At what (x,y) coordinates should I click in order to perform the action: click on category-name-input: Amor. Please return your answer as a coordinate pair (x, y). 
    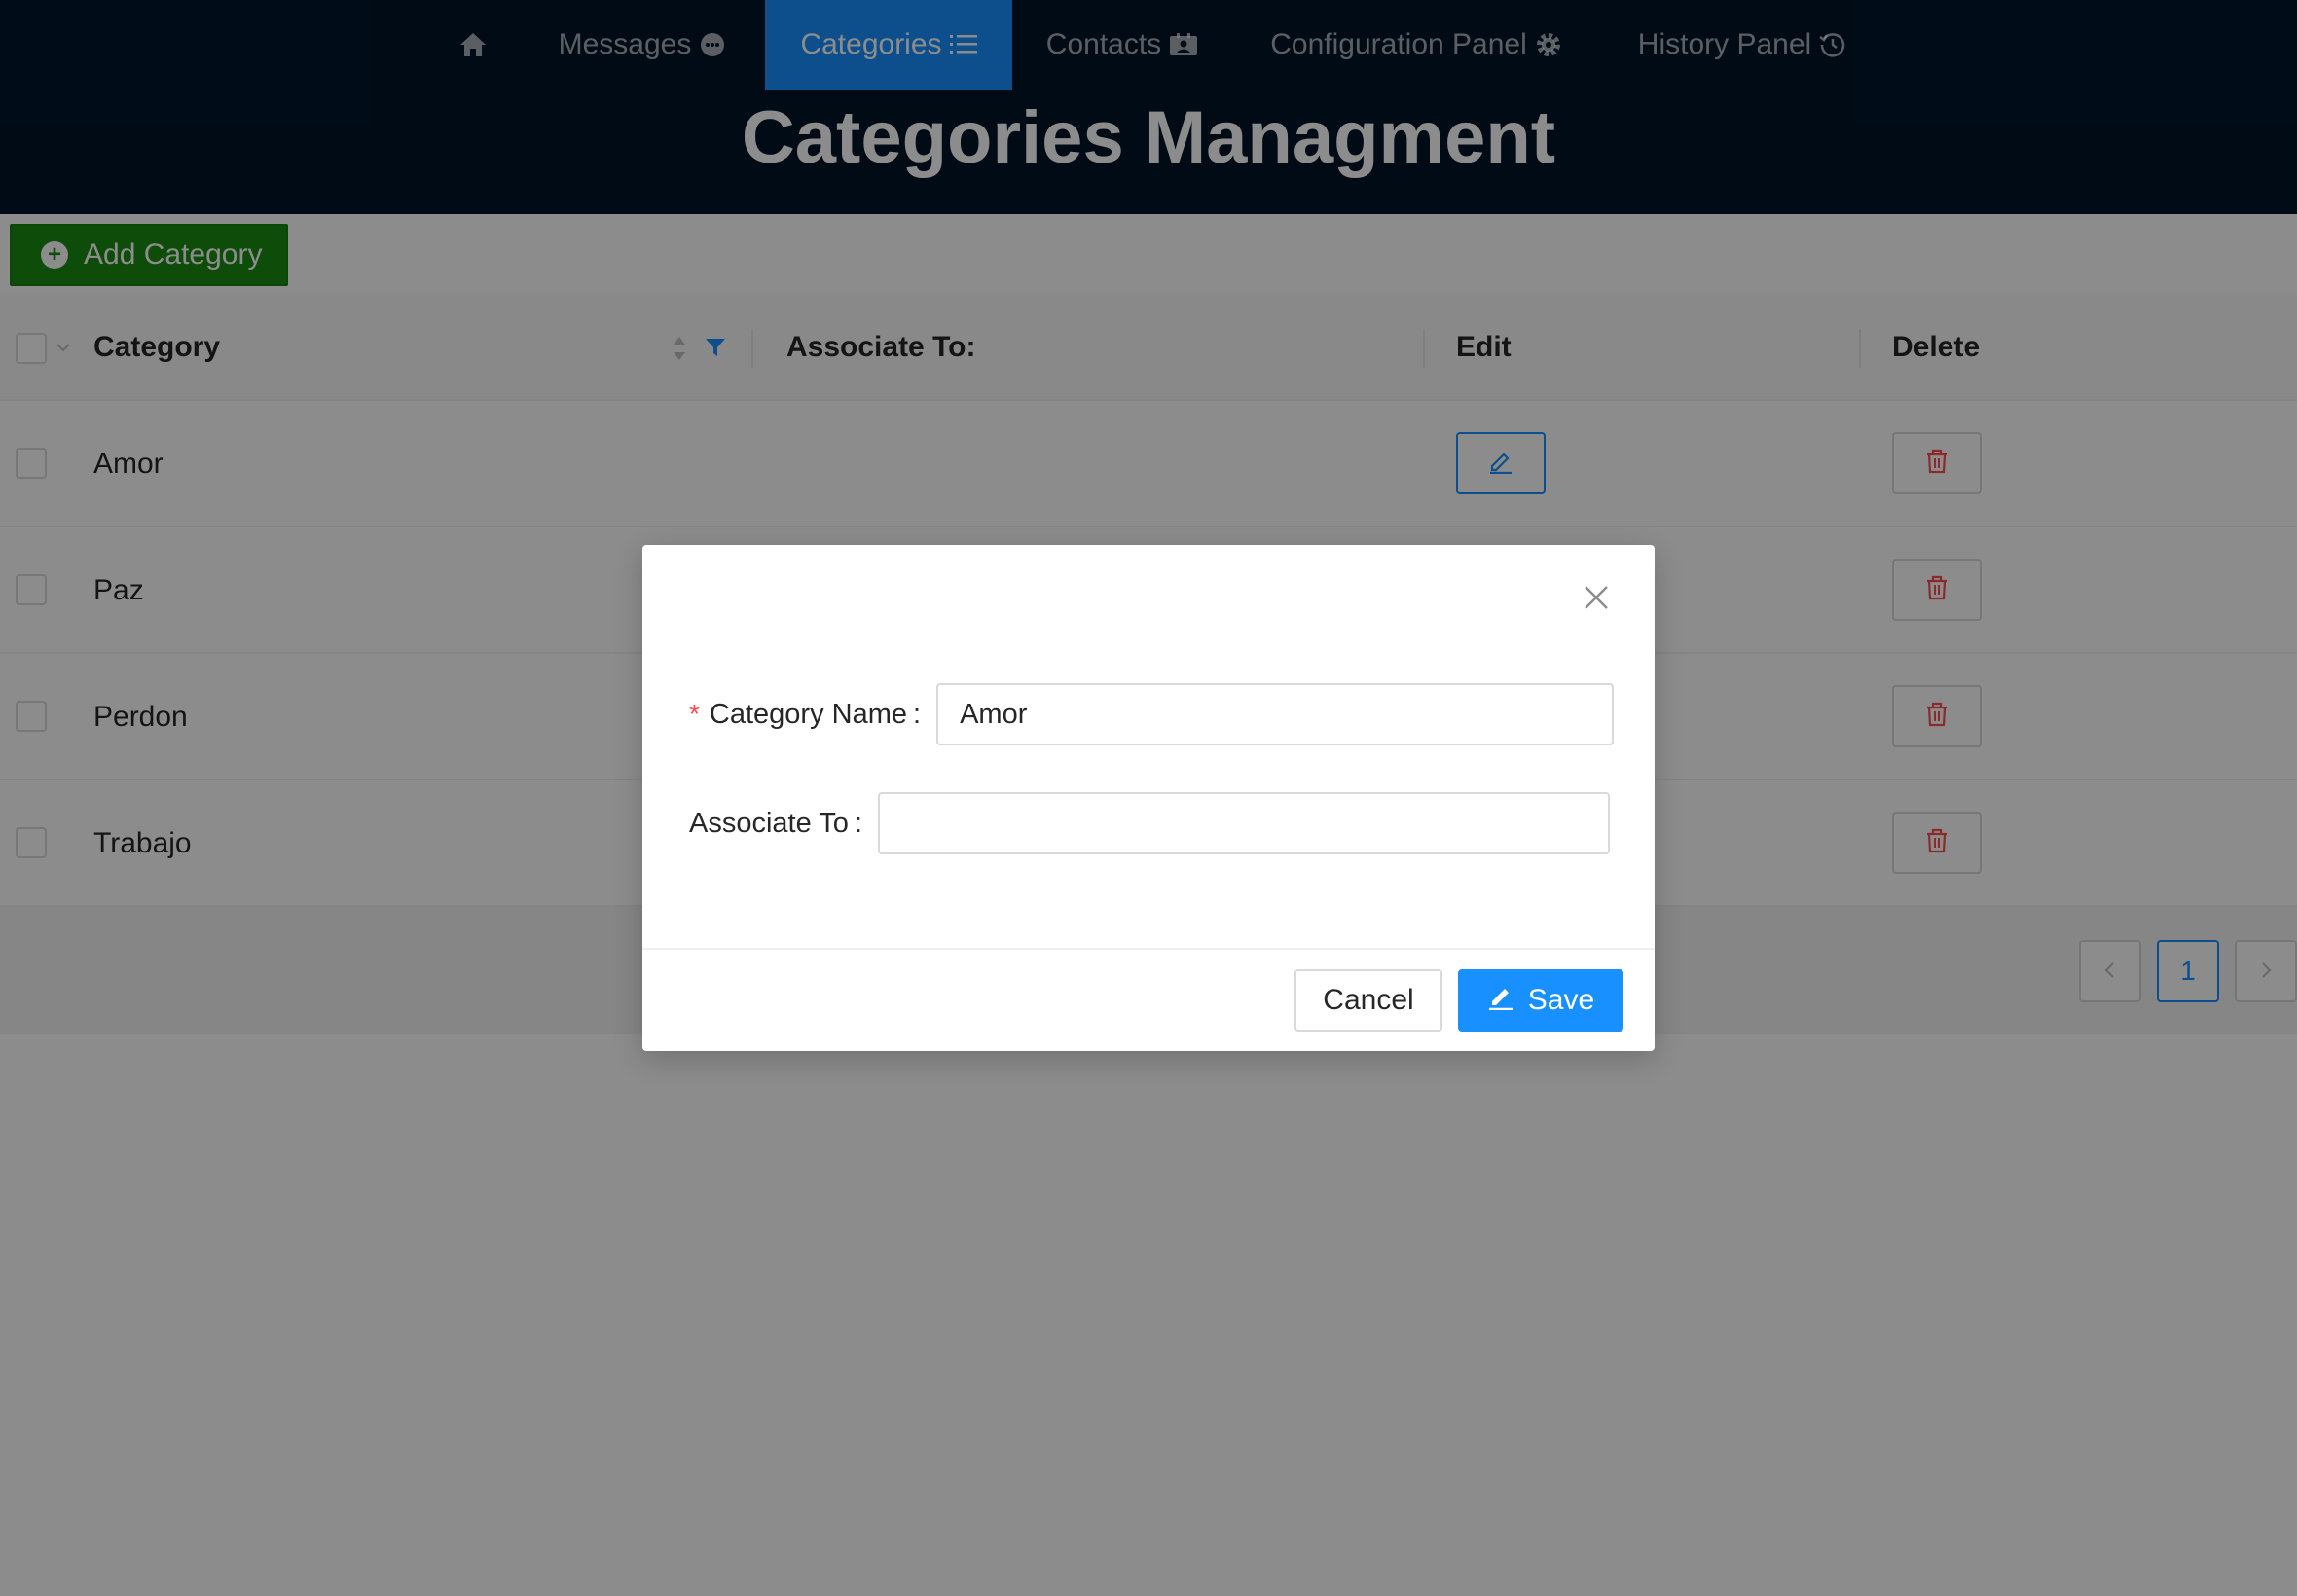
    Looking at the image, I should click on (1275, 714).